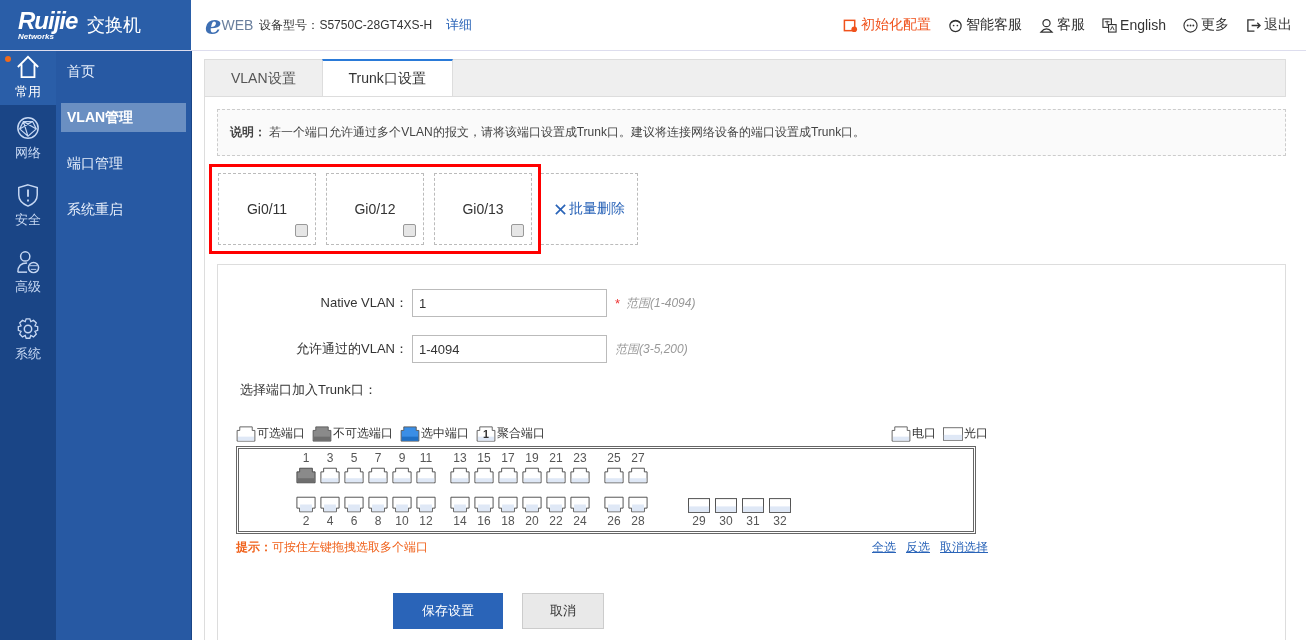 The height and width of the screenshot is (640, 1306). Describe the element at coordinates (123, 209) in the screenshot. I see `submenu-item: 系统重启` at that location.